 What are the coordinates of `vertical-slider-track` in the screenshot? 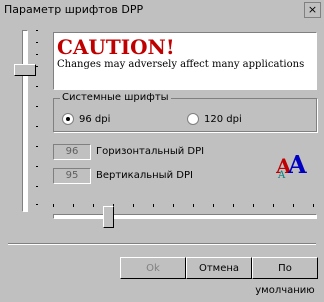 It's located at (25, 121).